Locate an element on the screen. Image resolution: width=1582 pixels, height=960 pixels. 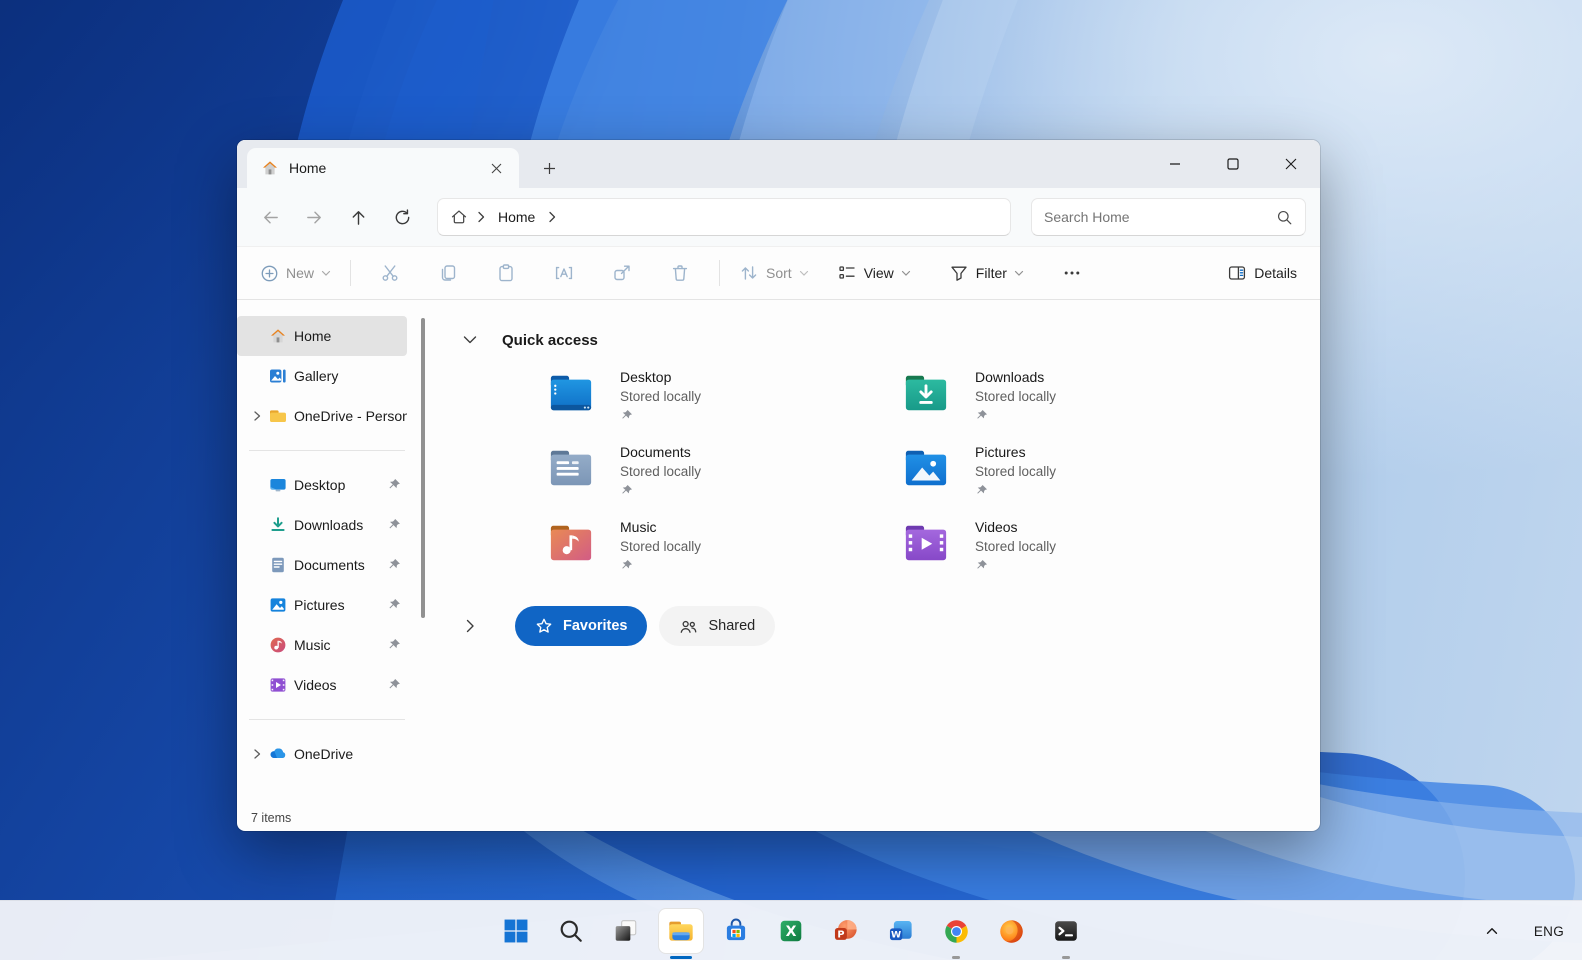
up-button is located at coordinates (358, 217).